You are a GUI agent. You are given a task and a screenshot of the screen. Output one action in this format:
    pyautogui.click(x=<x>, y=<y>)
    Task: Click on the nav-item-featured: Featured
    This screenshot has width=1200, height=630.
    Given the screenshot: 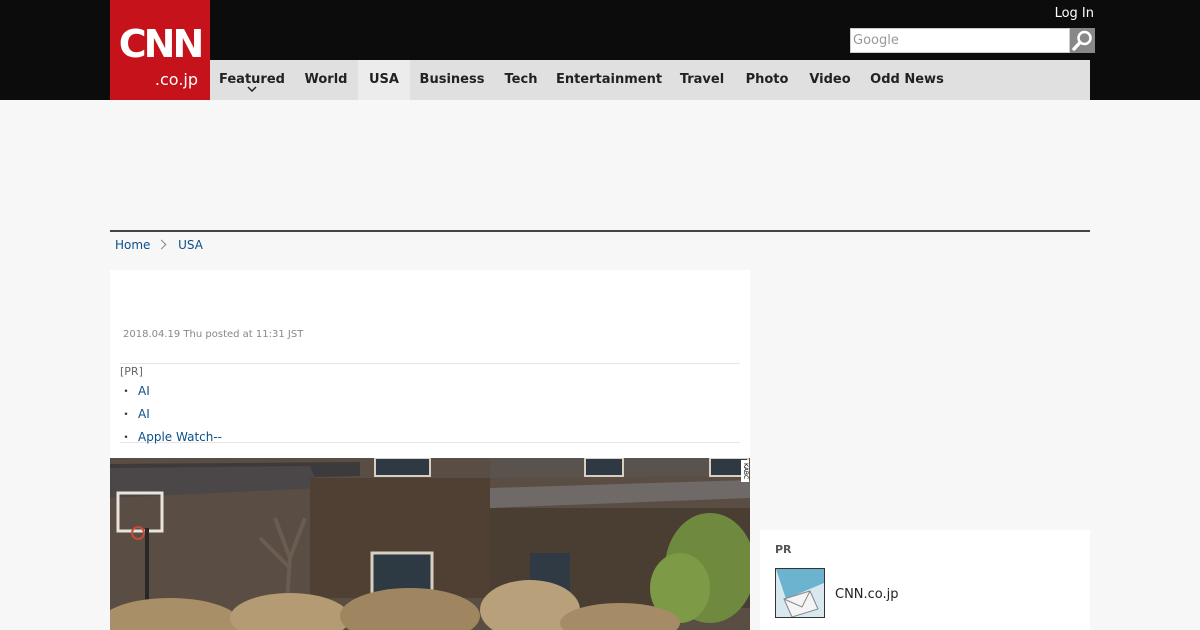 What is the action you would take?
    pyautogui.click(x=252, y=80)
    